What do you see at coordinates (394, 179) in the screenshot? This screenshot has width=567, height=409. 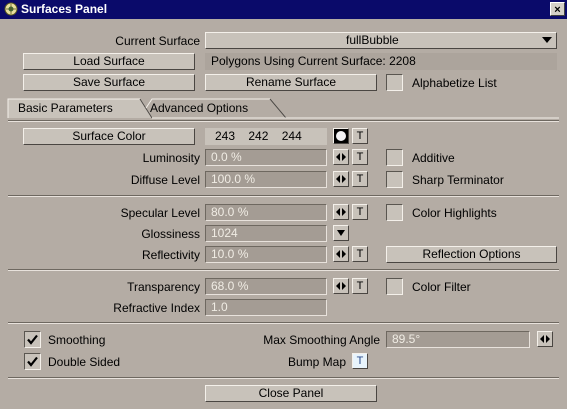 I see `sharp-terminator-checkbox` at bounding box center [394, 179].